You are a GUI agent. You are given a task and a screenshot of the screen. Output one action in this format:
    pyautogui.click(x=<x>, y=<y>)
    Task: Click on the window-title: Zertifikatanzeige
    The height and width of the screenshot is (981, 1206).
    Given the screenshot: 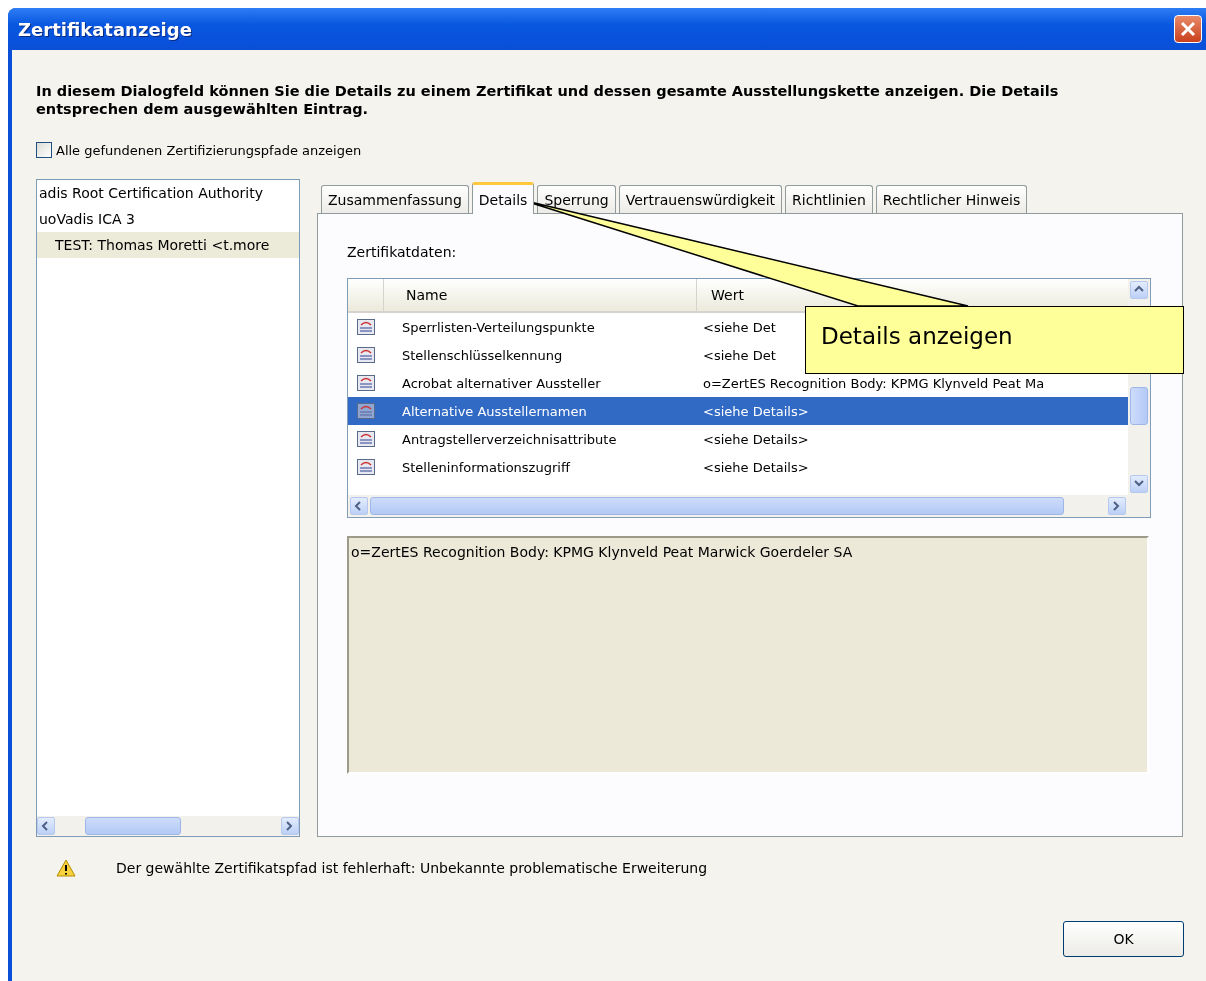 What is the action you would take?
    pyautogui.click(x=105, y=29)
    